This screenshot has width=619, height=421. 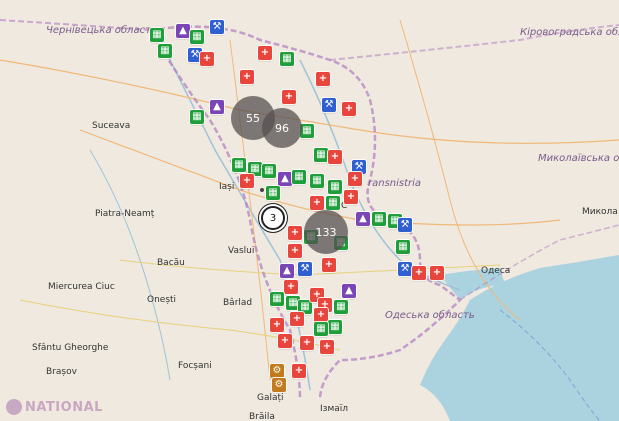 I want to click on label-brasov: Brașov, so click(x=61, y=372).